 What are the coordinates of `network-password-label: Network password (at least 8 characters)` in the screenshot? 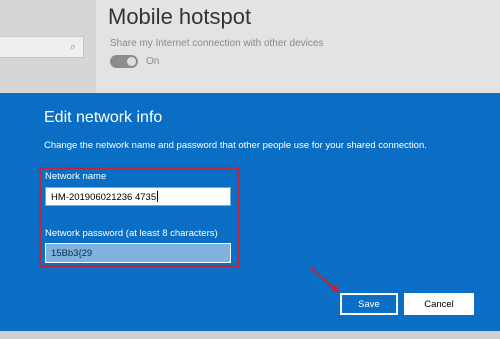 It's located at (131, 233).